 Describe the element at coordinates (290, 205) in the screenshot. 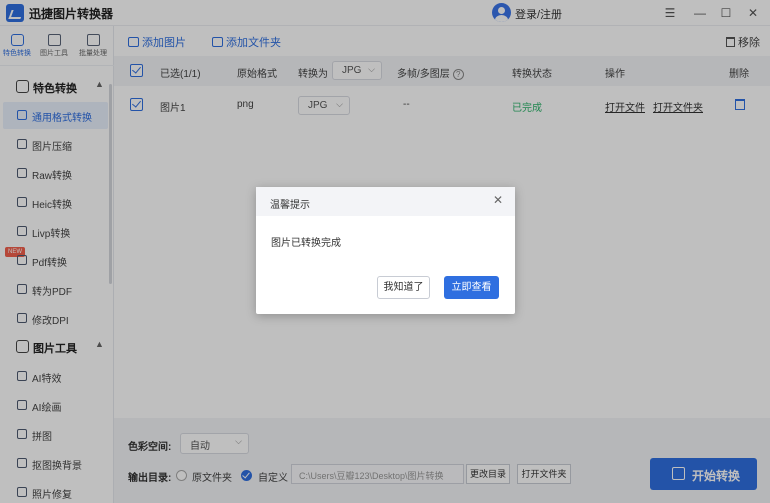

I see `dialog-title: 温馨提示` at that location.